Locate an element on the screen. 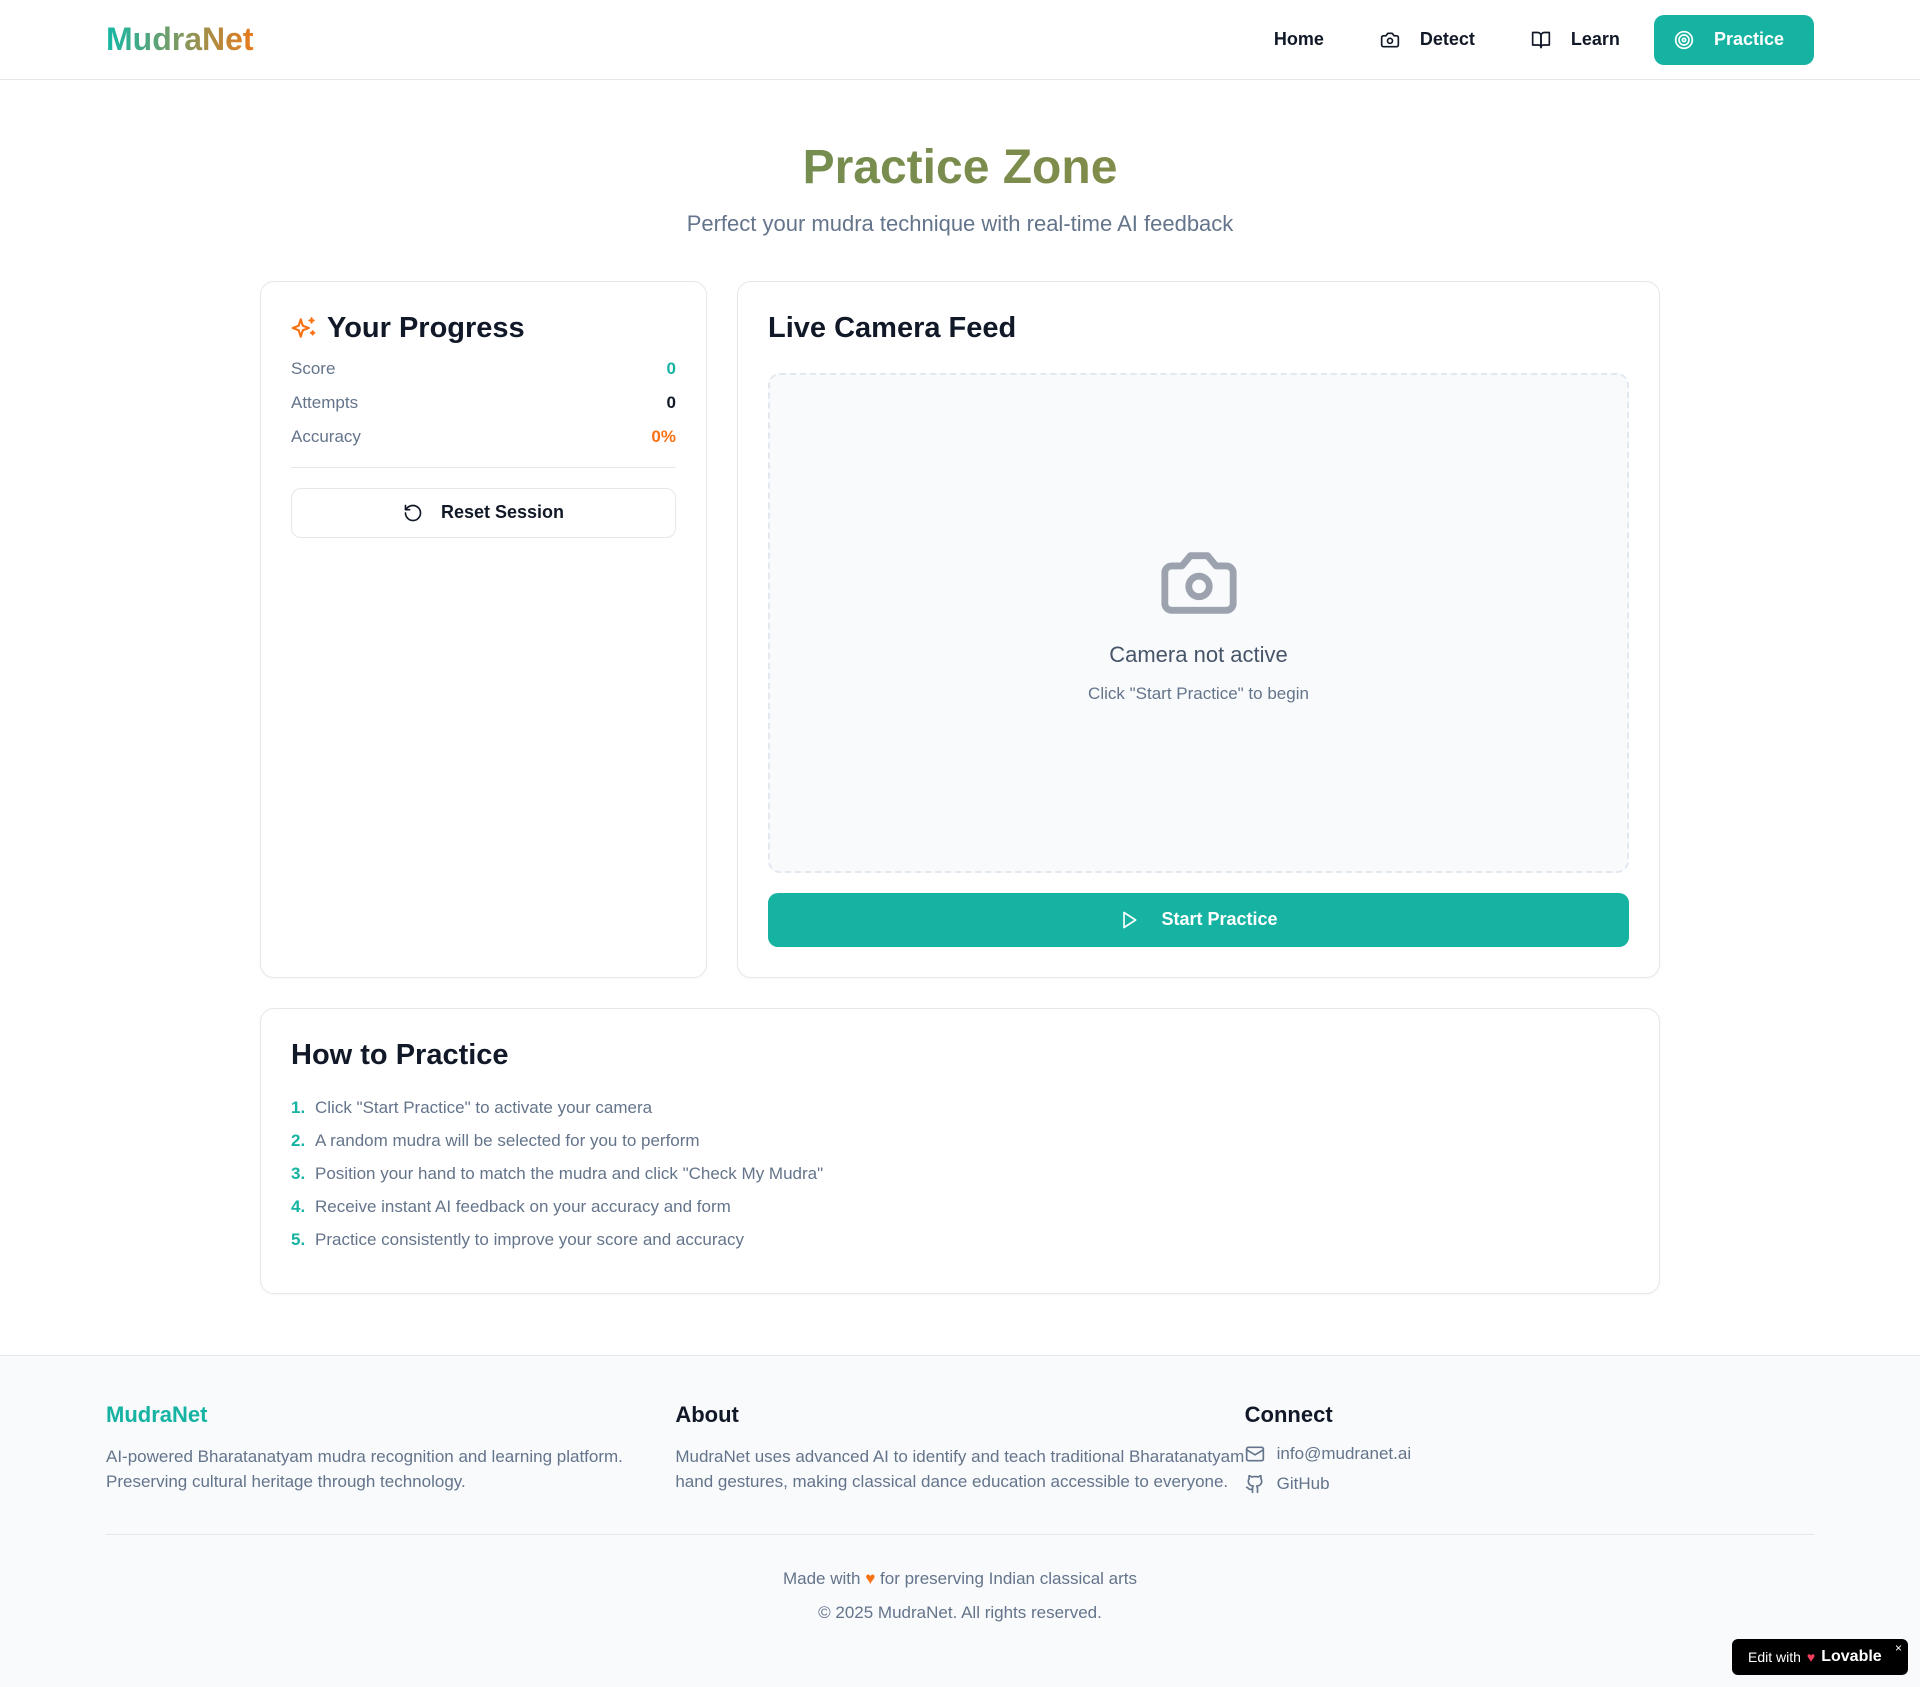 Image resolution: width=1920 pixels, height=1687 pixels. github-label: GitHub is located at coordinates (1303, 1483).